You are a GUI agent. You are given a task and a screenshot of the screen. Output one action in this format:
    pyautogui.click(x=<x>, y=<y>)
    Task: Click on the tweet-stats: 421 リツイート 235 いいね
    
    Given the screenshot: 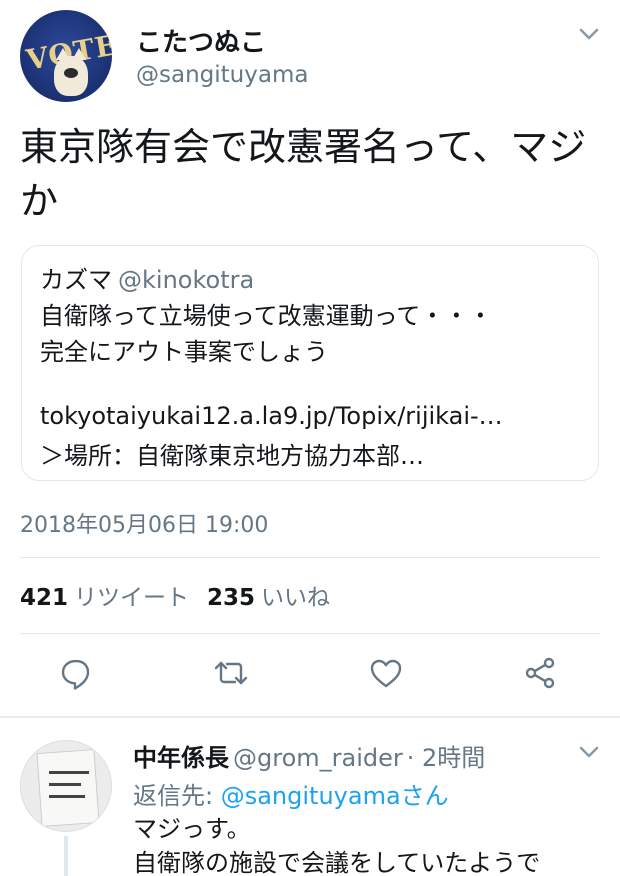 What is the action you would take?
    pyautogui.click(x=184, y=595)
    